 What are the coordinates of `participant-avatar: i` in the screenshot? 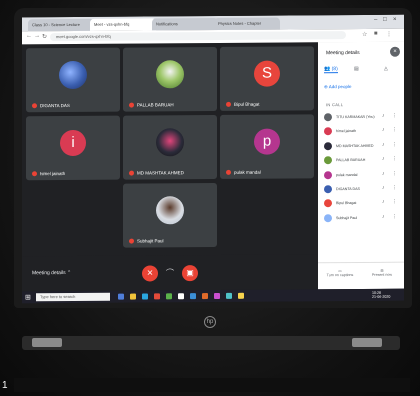 It's located at (73, 142).